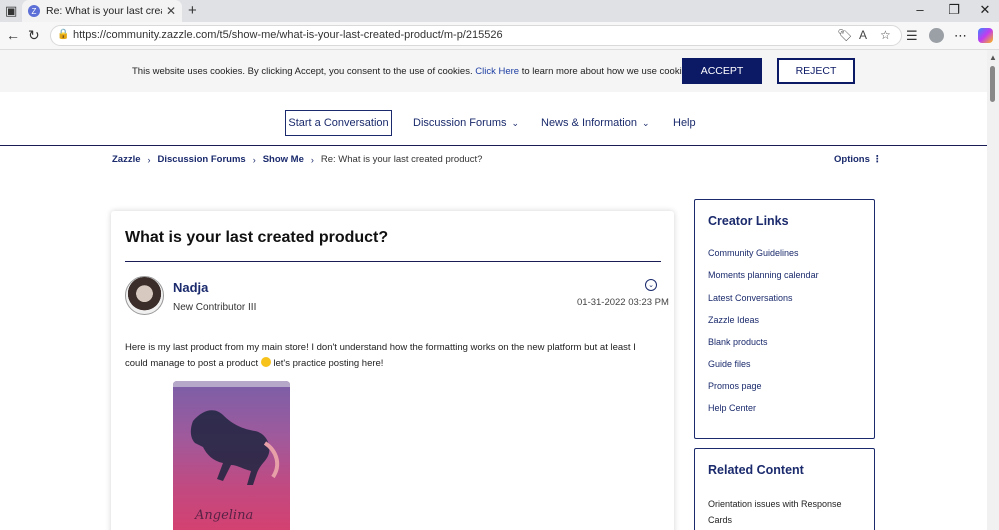 Image resolution: width=999 pixels, height=530 pixels. What do you see at coordinates (750, 298) in the screenshot?
I see `link-latest-conversations: Latest Conversations` at bounding box center [750, 298].